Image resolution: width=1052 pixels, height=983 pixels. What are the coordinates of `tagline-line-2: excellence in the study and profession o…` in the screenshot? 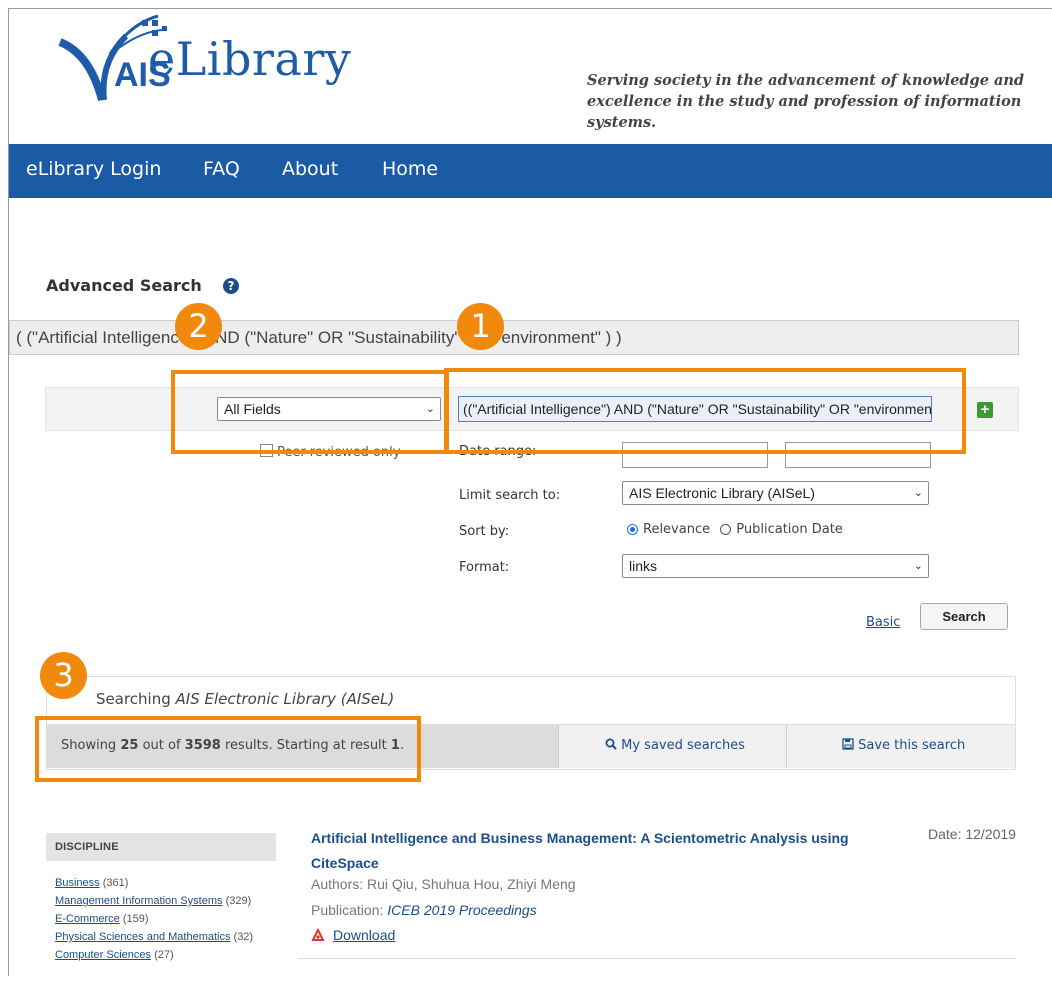 It's located at (804, 112).